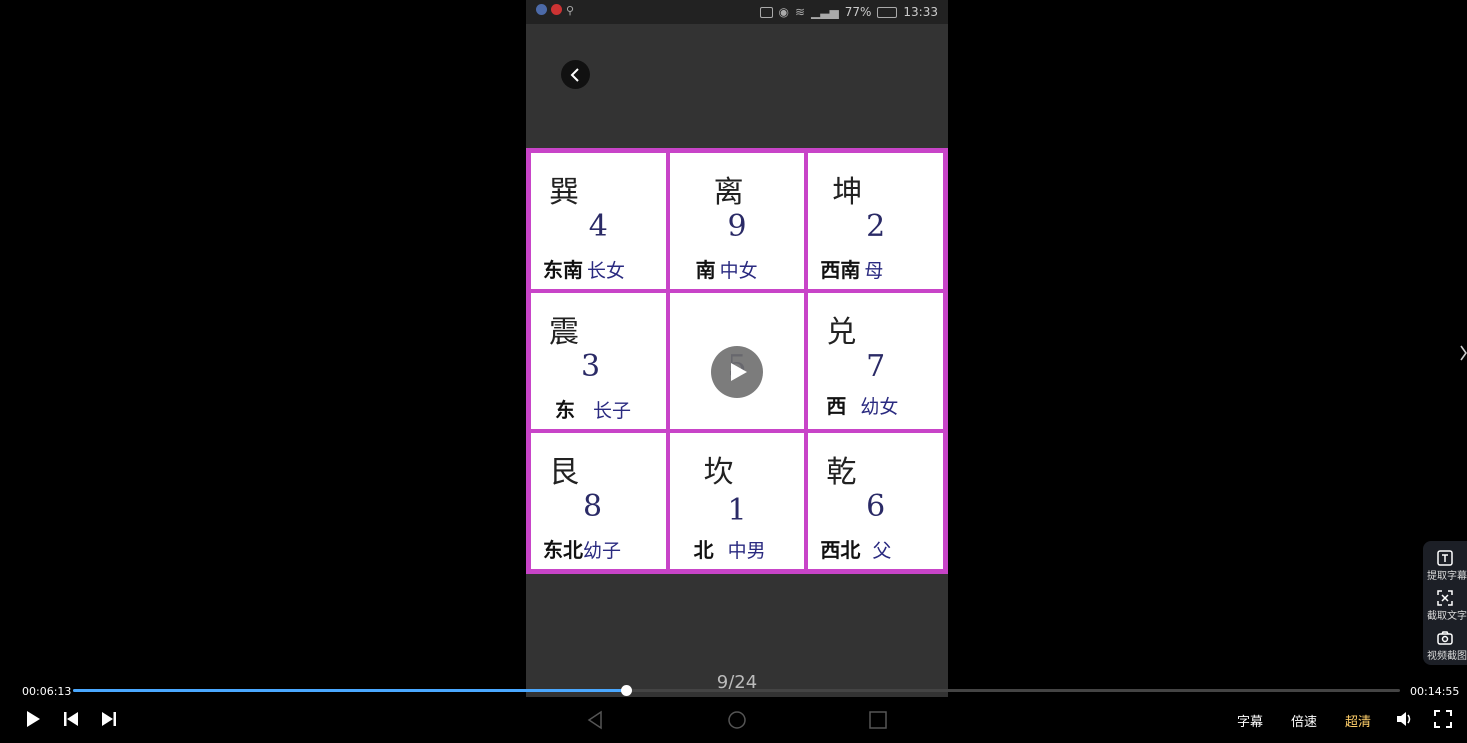 The image size is (1467, 743). I want to click on direction-label: 东长子, so click(593, 410).